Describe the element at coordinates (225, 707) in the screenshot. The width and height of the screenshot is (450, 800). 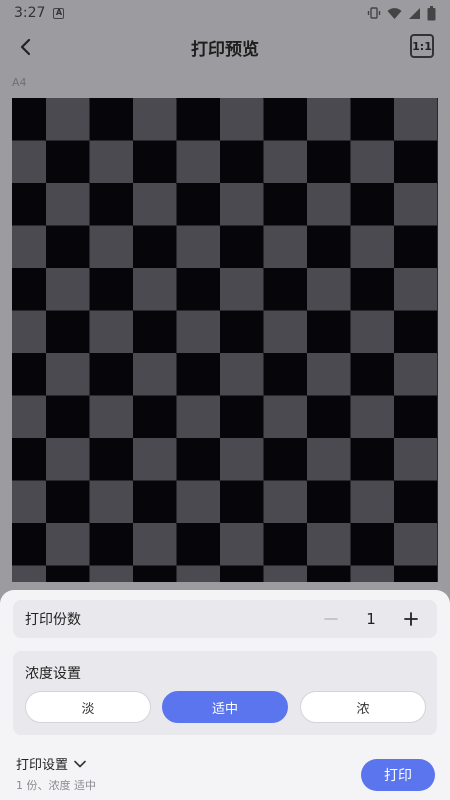
I see `density-option-medium: 适中` at that location.